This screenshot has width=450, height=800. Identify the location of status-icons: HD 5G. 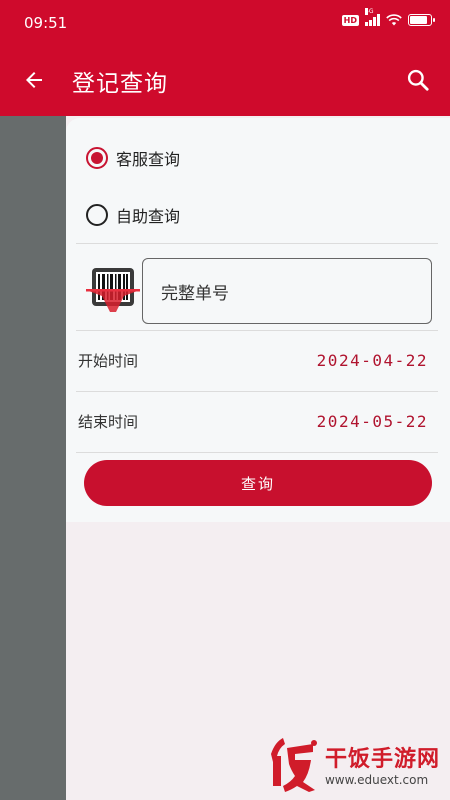
(388, 17).